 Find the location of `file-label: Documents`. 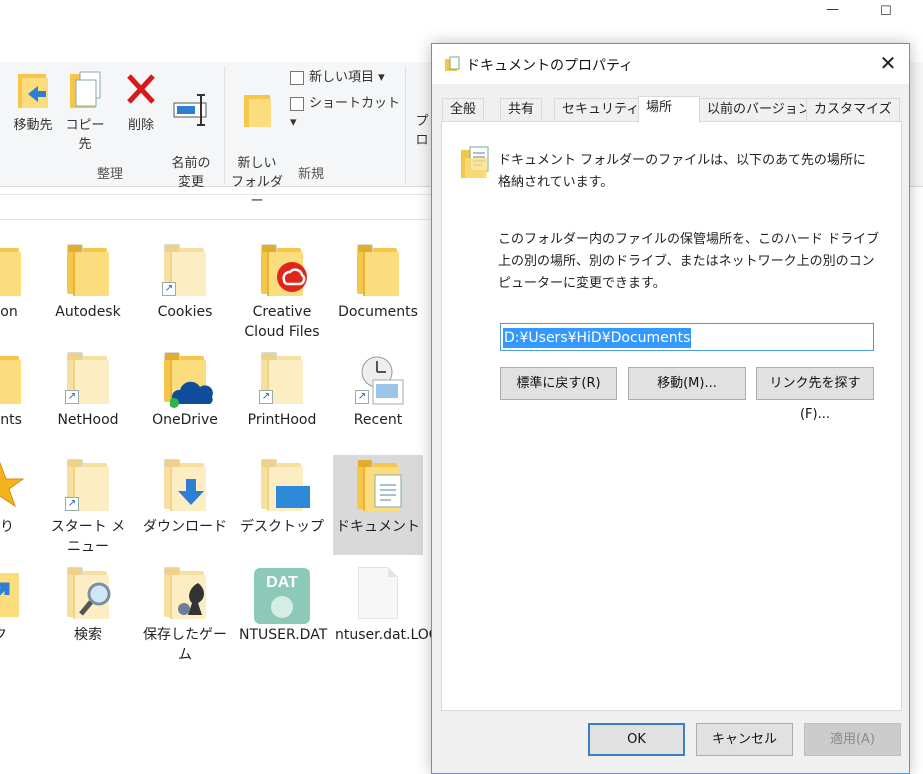

file-label: Documents is located at coordinates (378, 312).